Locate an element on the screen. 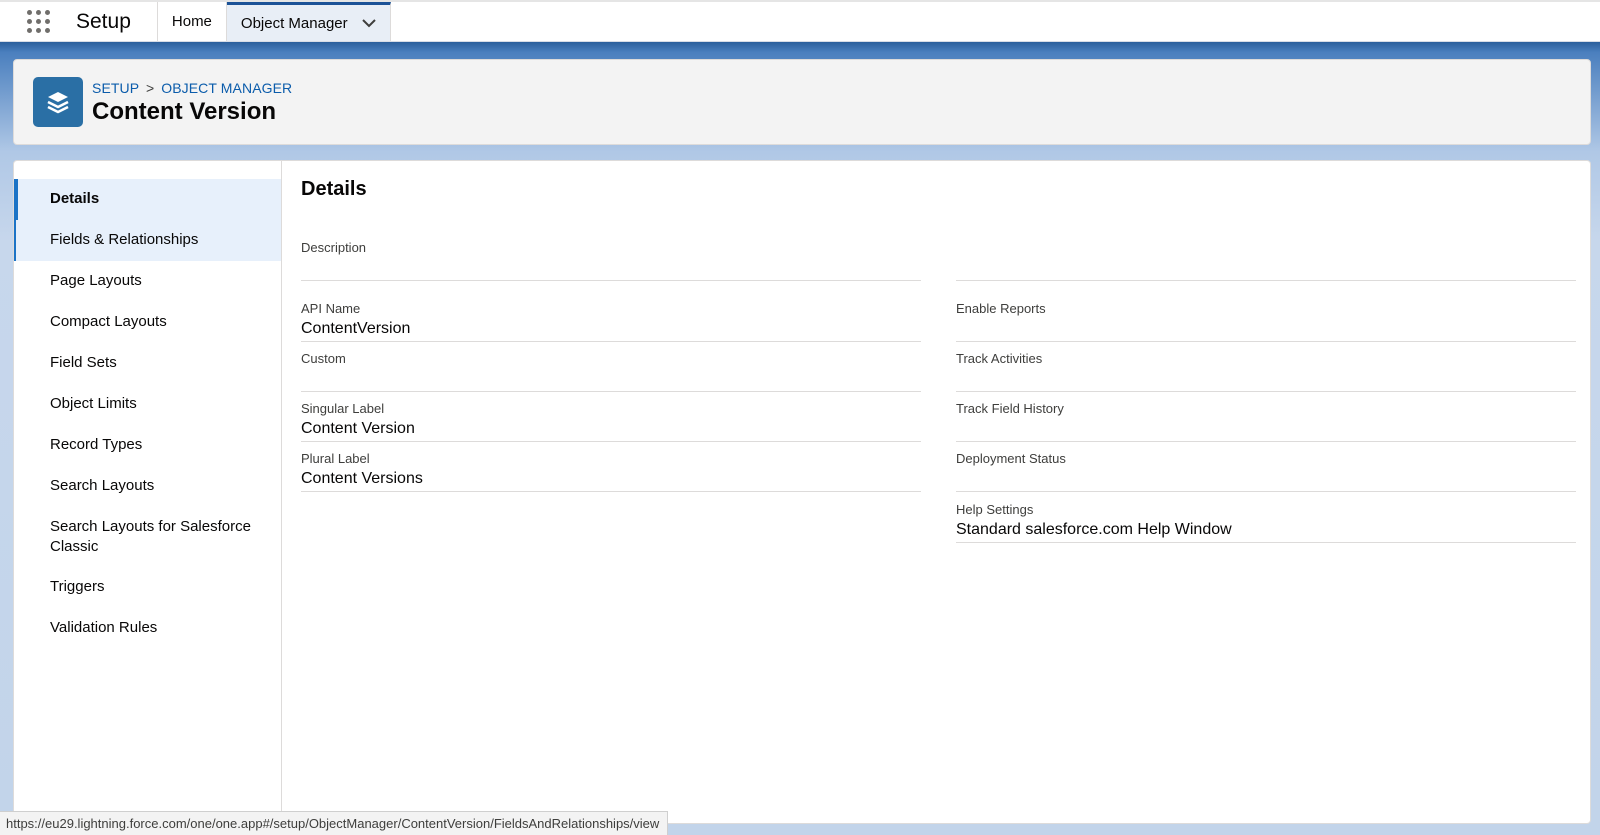 This screenshot has height=835, width=1600. field-track-activities: Track Activities is located at coordinates (1266, 366).